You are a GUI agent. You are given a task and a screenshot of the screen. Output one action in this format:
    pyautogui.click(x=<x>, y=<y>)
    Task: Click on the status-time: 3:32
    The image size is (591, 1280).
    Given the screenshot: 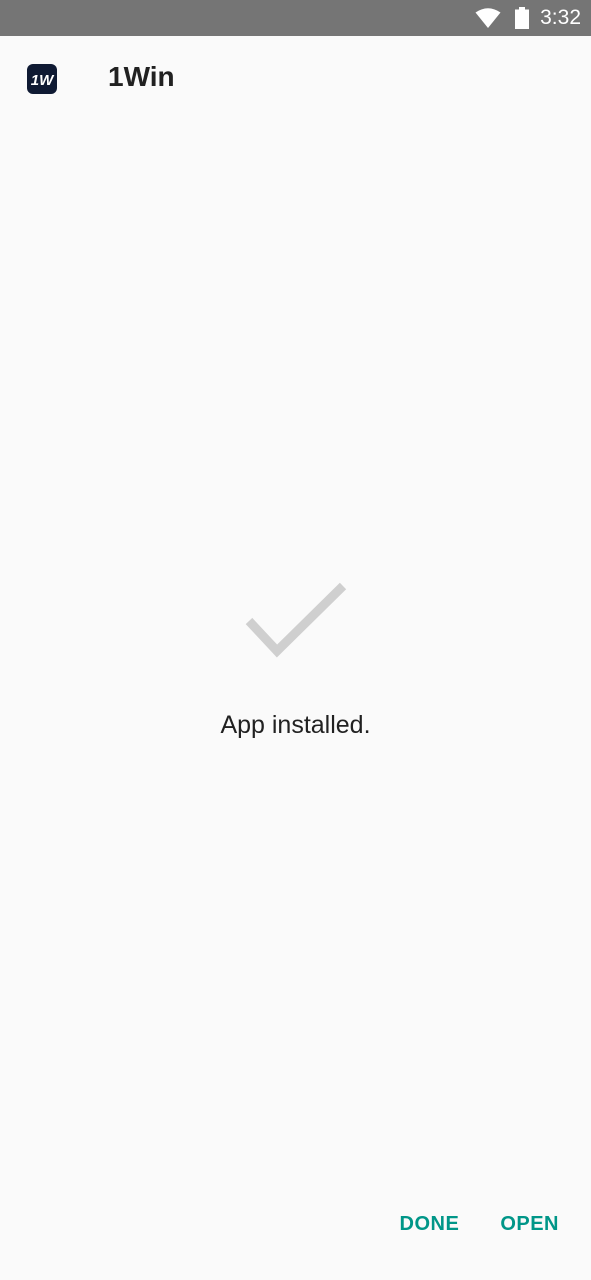 What is the action you would take?
    pyautogui.click(x=560, y=17)
    